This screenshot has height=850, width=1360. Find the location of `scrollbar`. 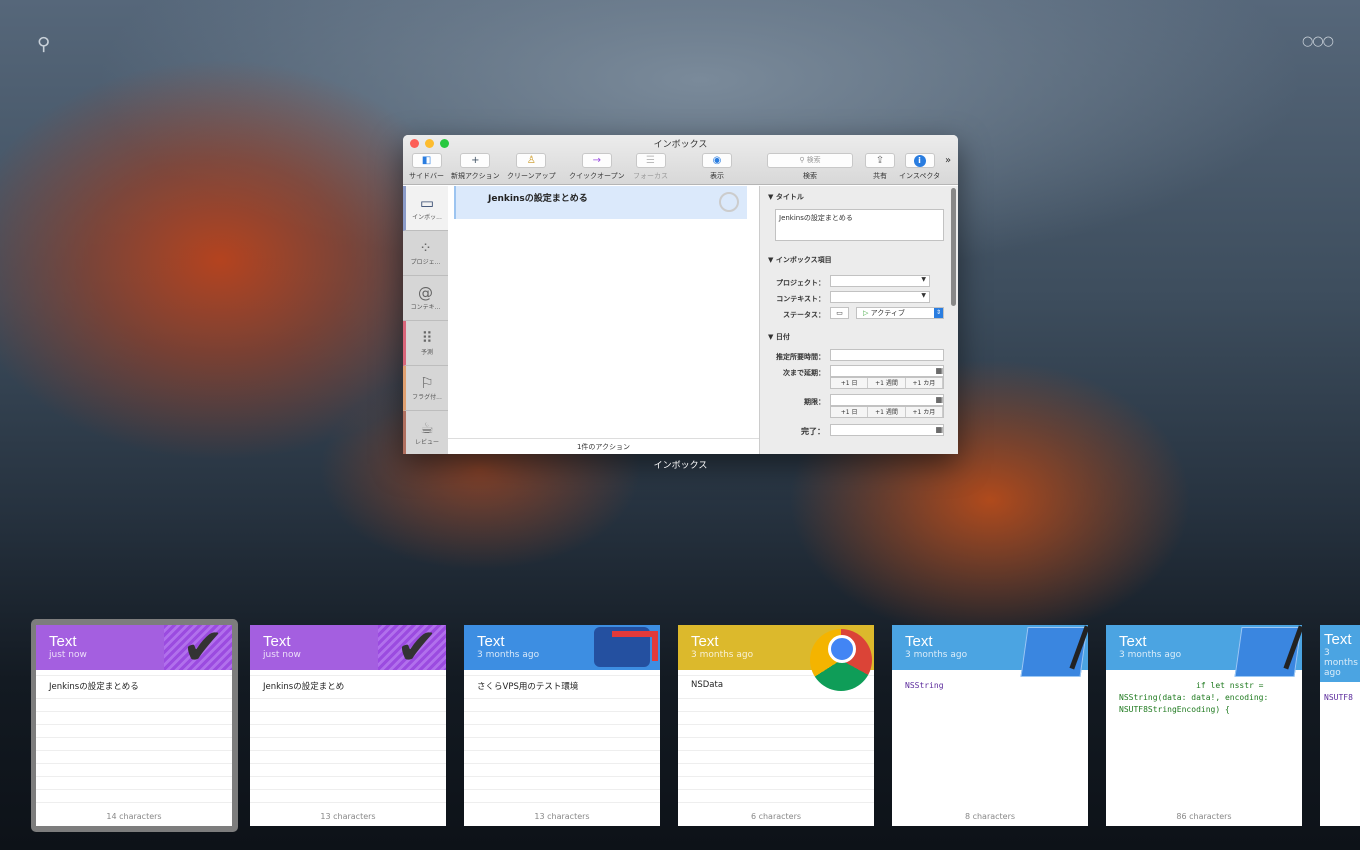

scrollbar is located at coordinates (953, 247).